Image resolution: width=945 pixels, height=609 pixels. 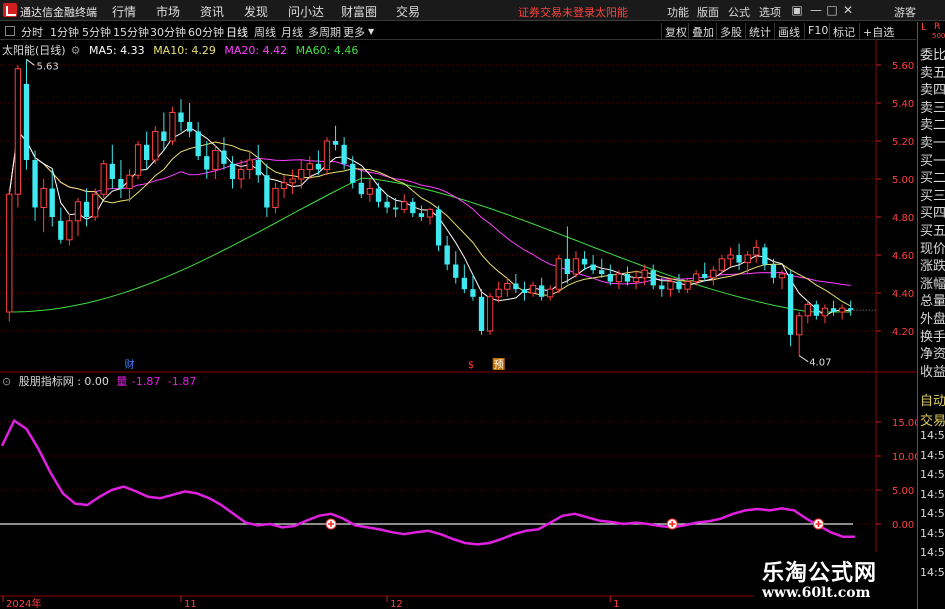 I want to click on minimize-icon: —, so click(x=816, y=10).